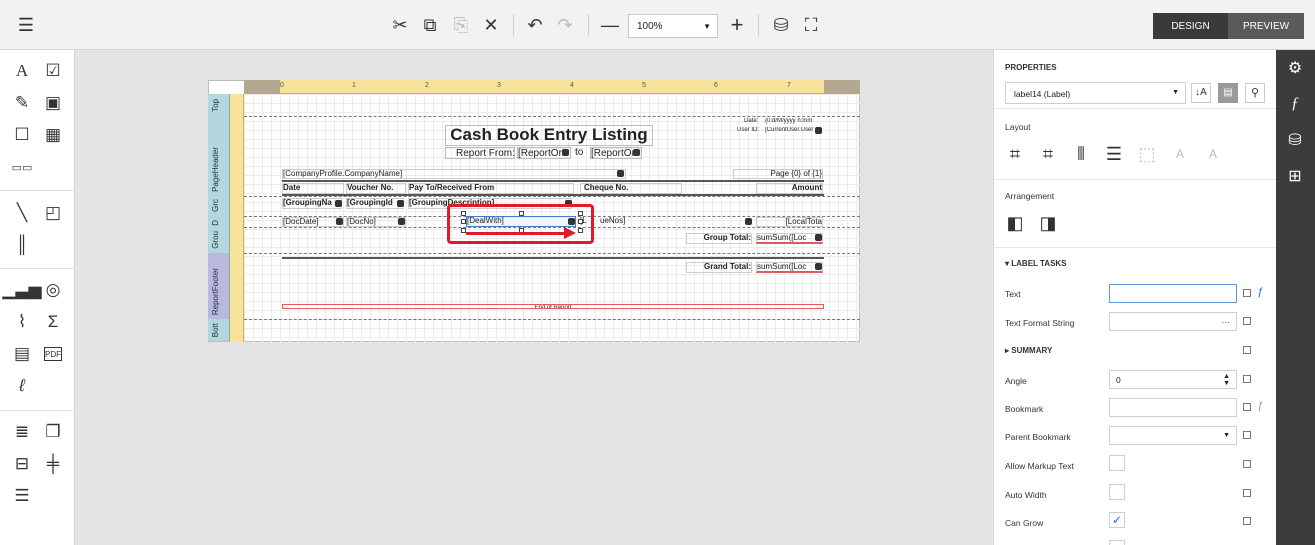  What do you see at coordinates (748, 130) in the screenshot?
I see `user-id-label: User ID:` at bounding box center [748, 130].